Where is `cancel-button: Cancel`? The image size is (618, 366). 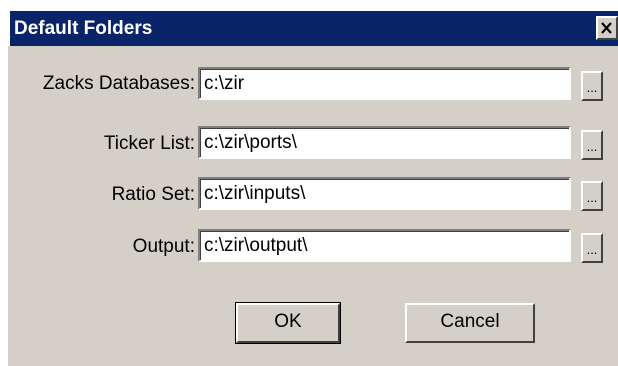
cancel-button: Cancel is located at coordinates (470, 323).